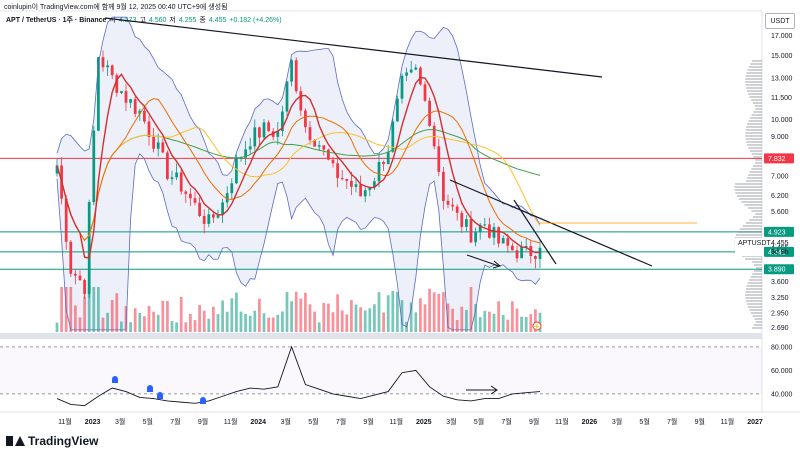 This screenshot has height=455, width=800. Describe the element at coordinates (353, 47) in the screenshot. I see `trendline-upper` at that location.